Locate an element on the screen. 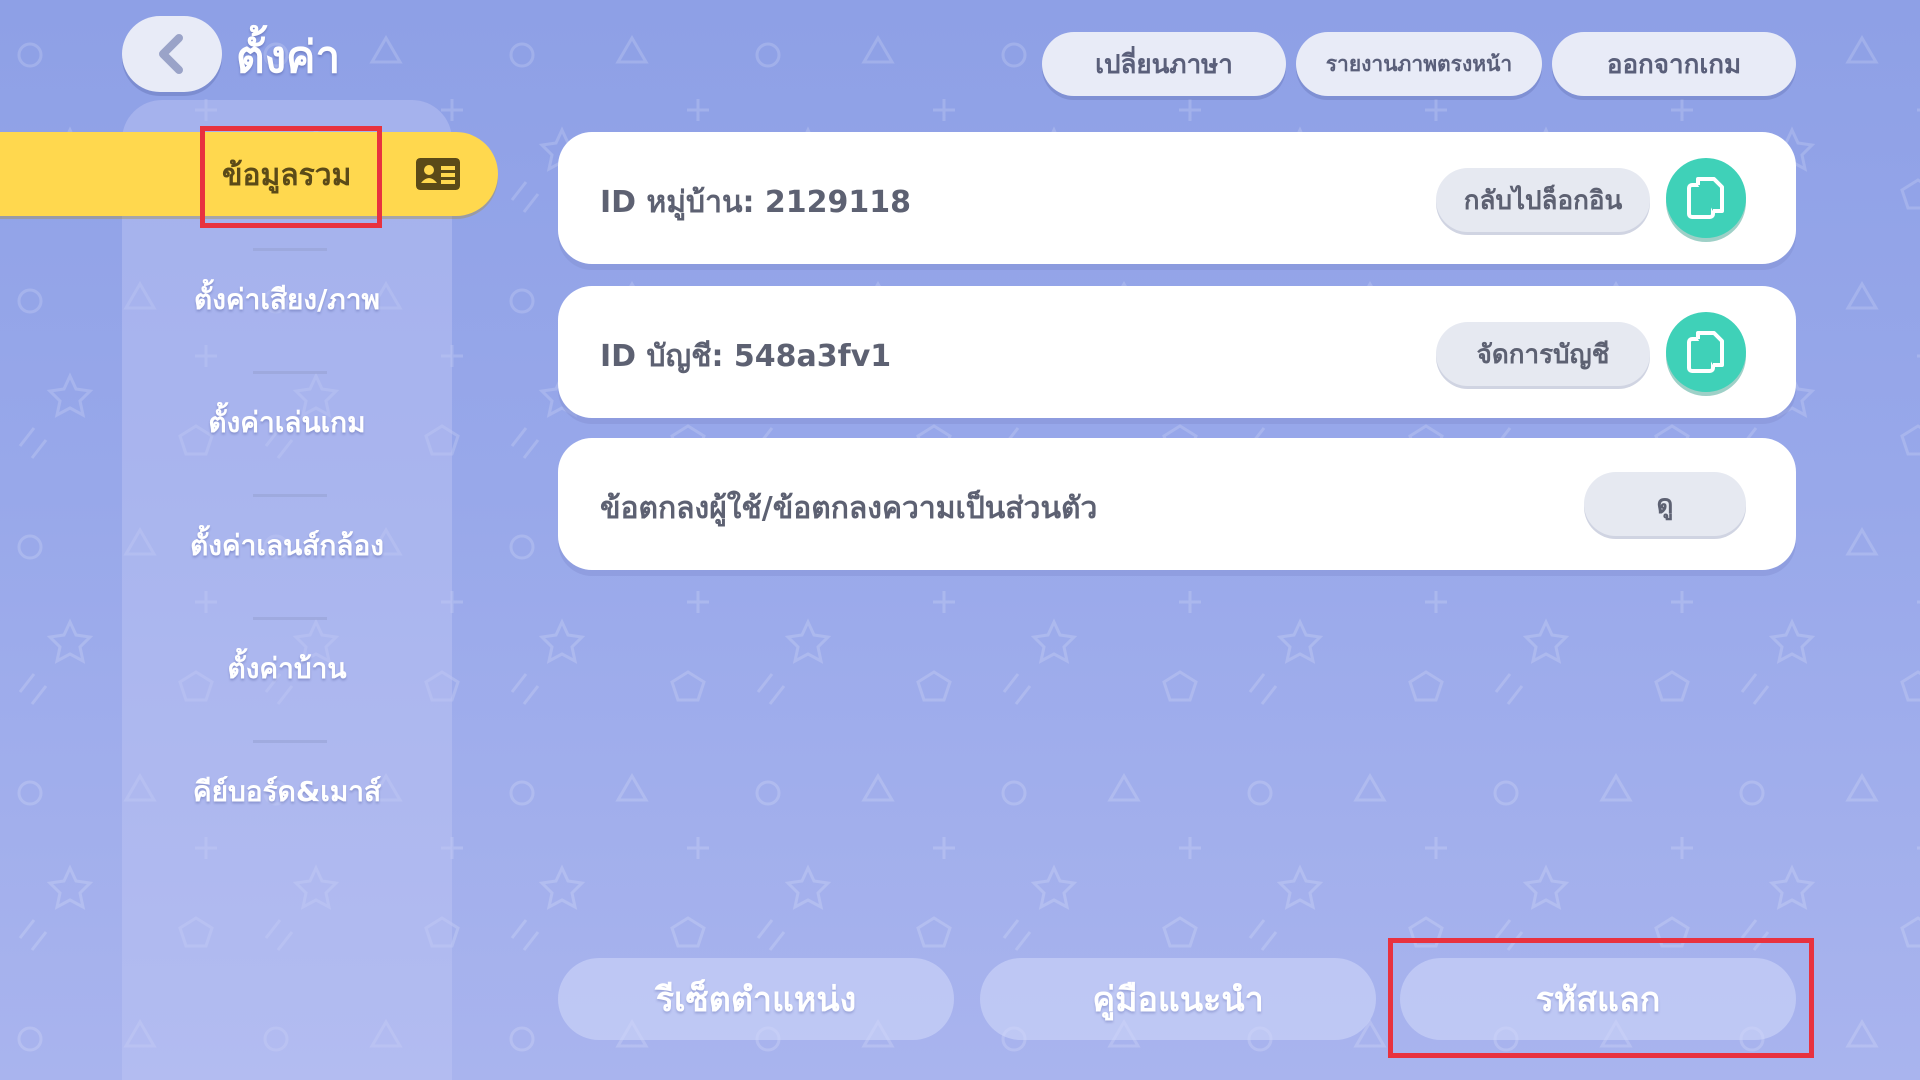  sidebar-item-gameplay: ตั้งค่าเล่นเกม is located at coordinates (287, 423).